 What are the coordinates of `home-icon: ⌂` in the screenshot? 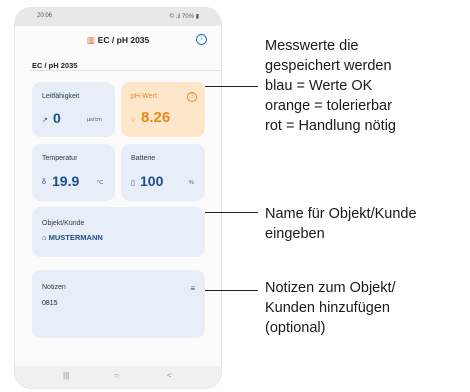 It's located at (45, 237).